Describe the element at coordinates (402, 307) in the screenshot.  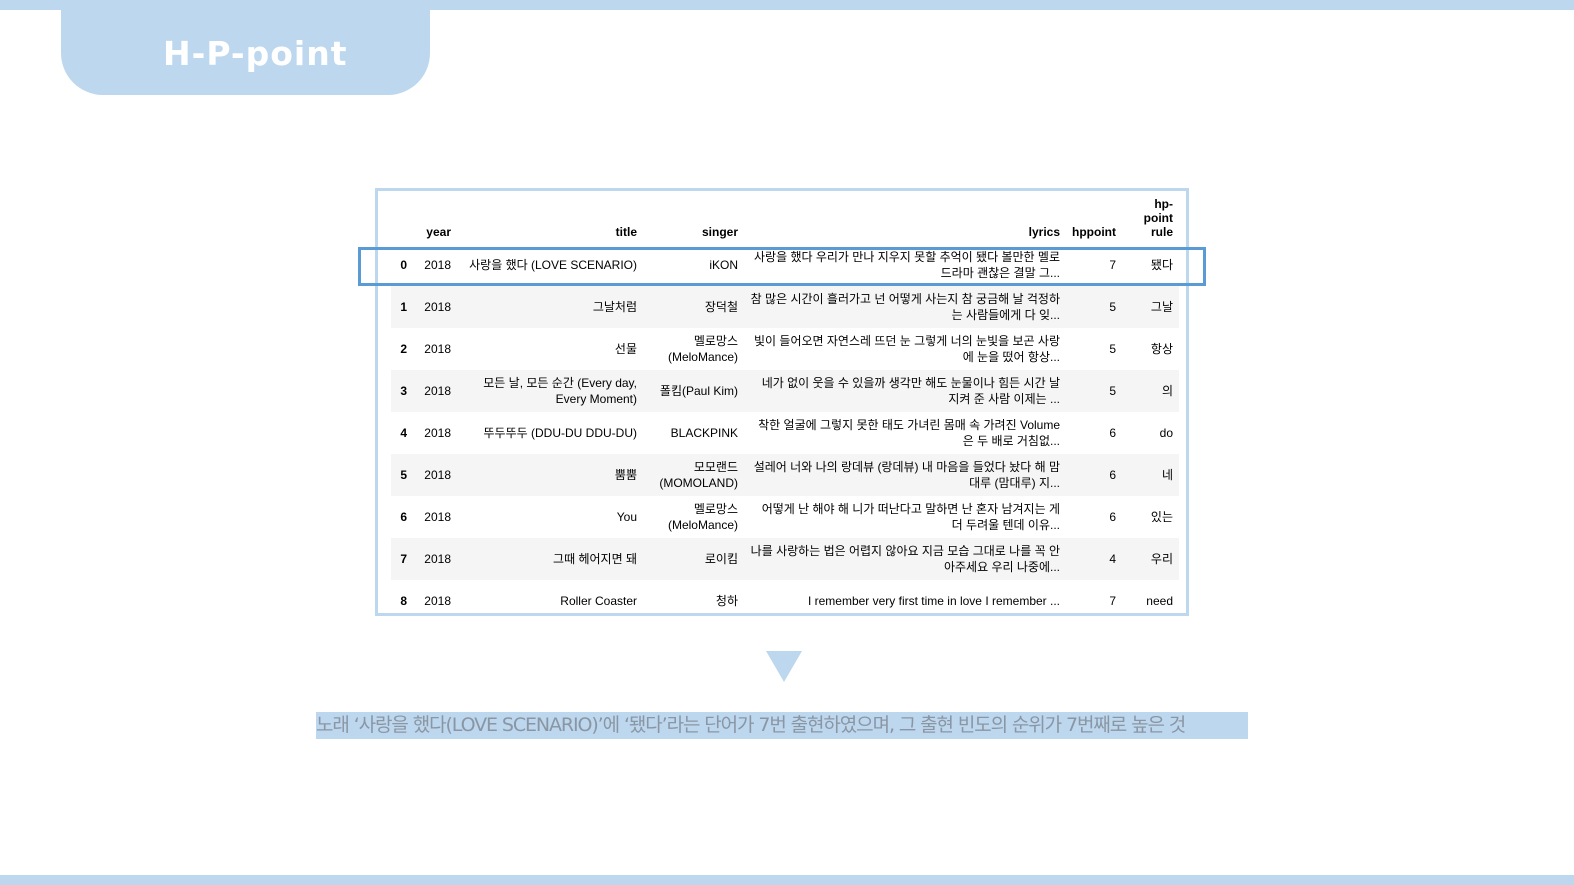
I see `row-index: 1` at that location.